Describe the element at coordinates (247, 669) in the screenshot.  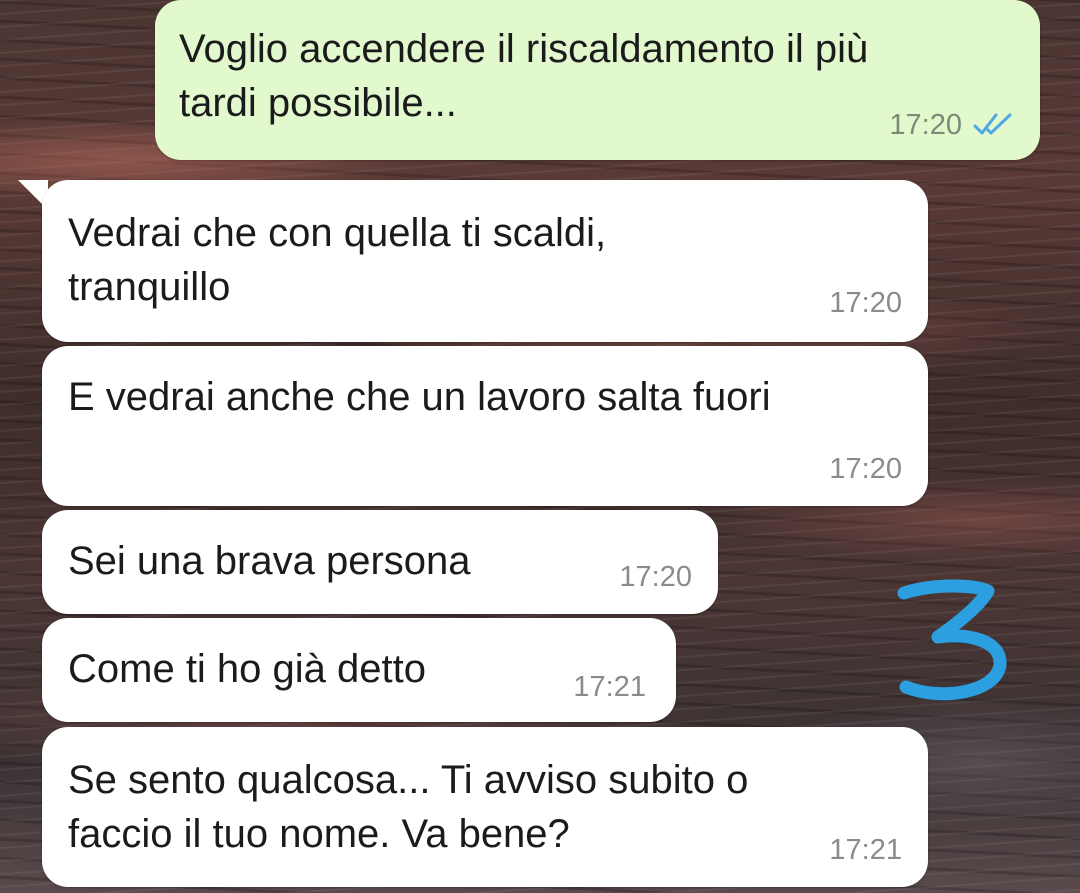
I see `message-text: Come ti ho già detto` at that location.